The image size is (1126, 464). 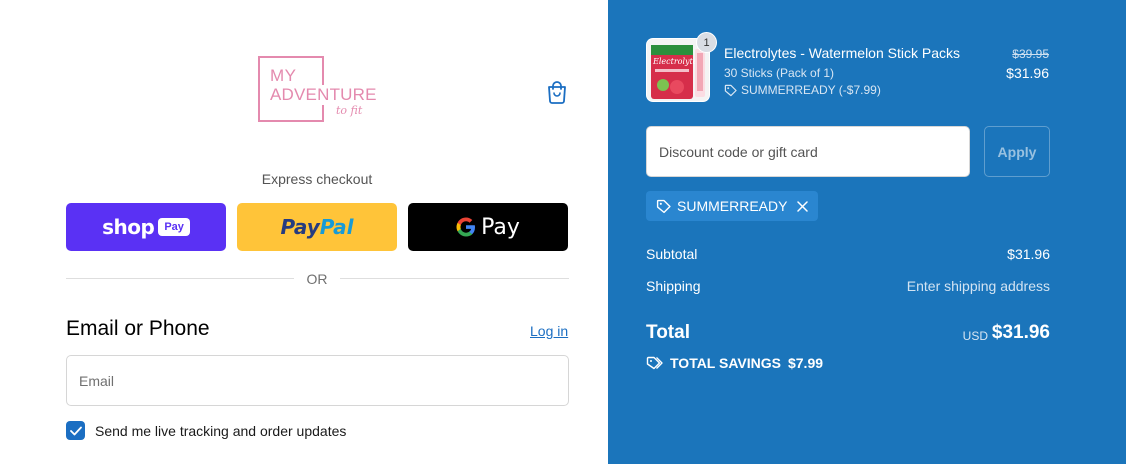 I want to click on shipping-label: Shipping, so click(x=673, y=286).